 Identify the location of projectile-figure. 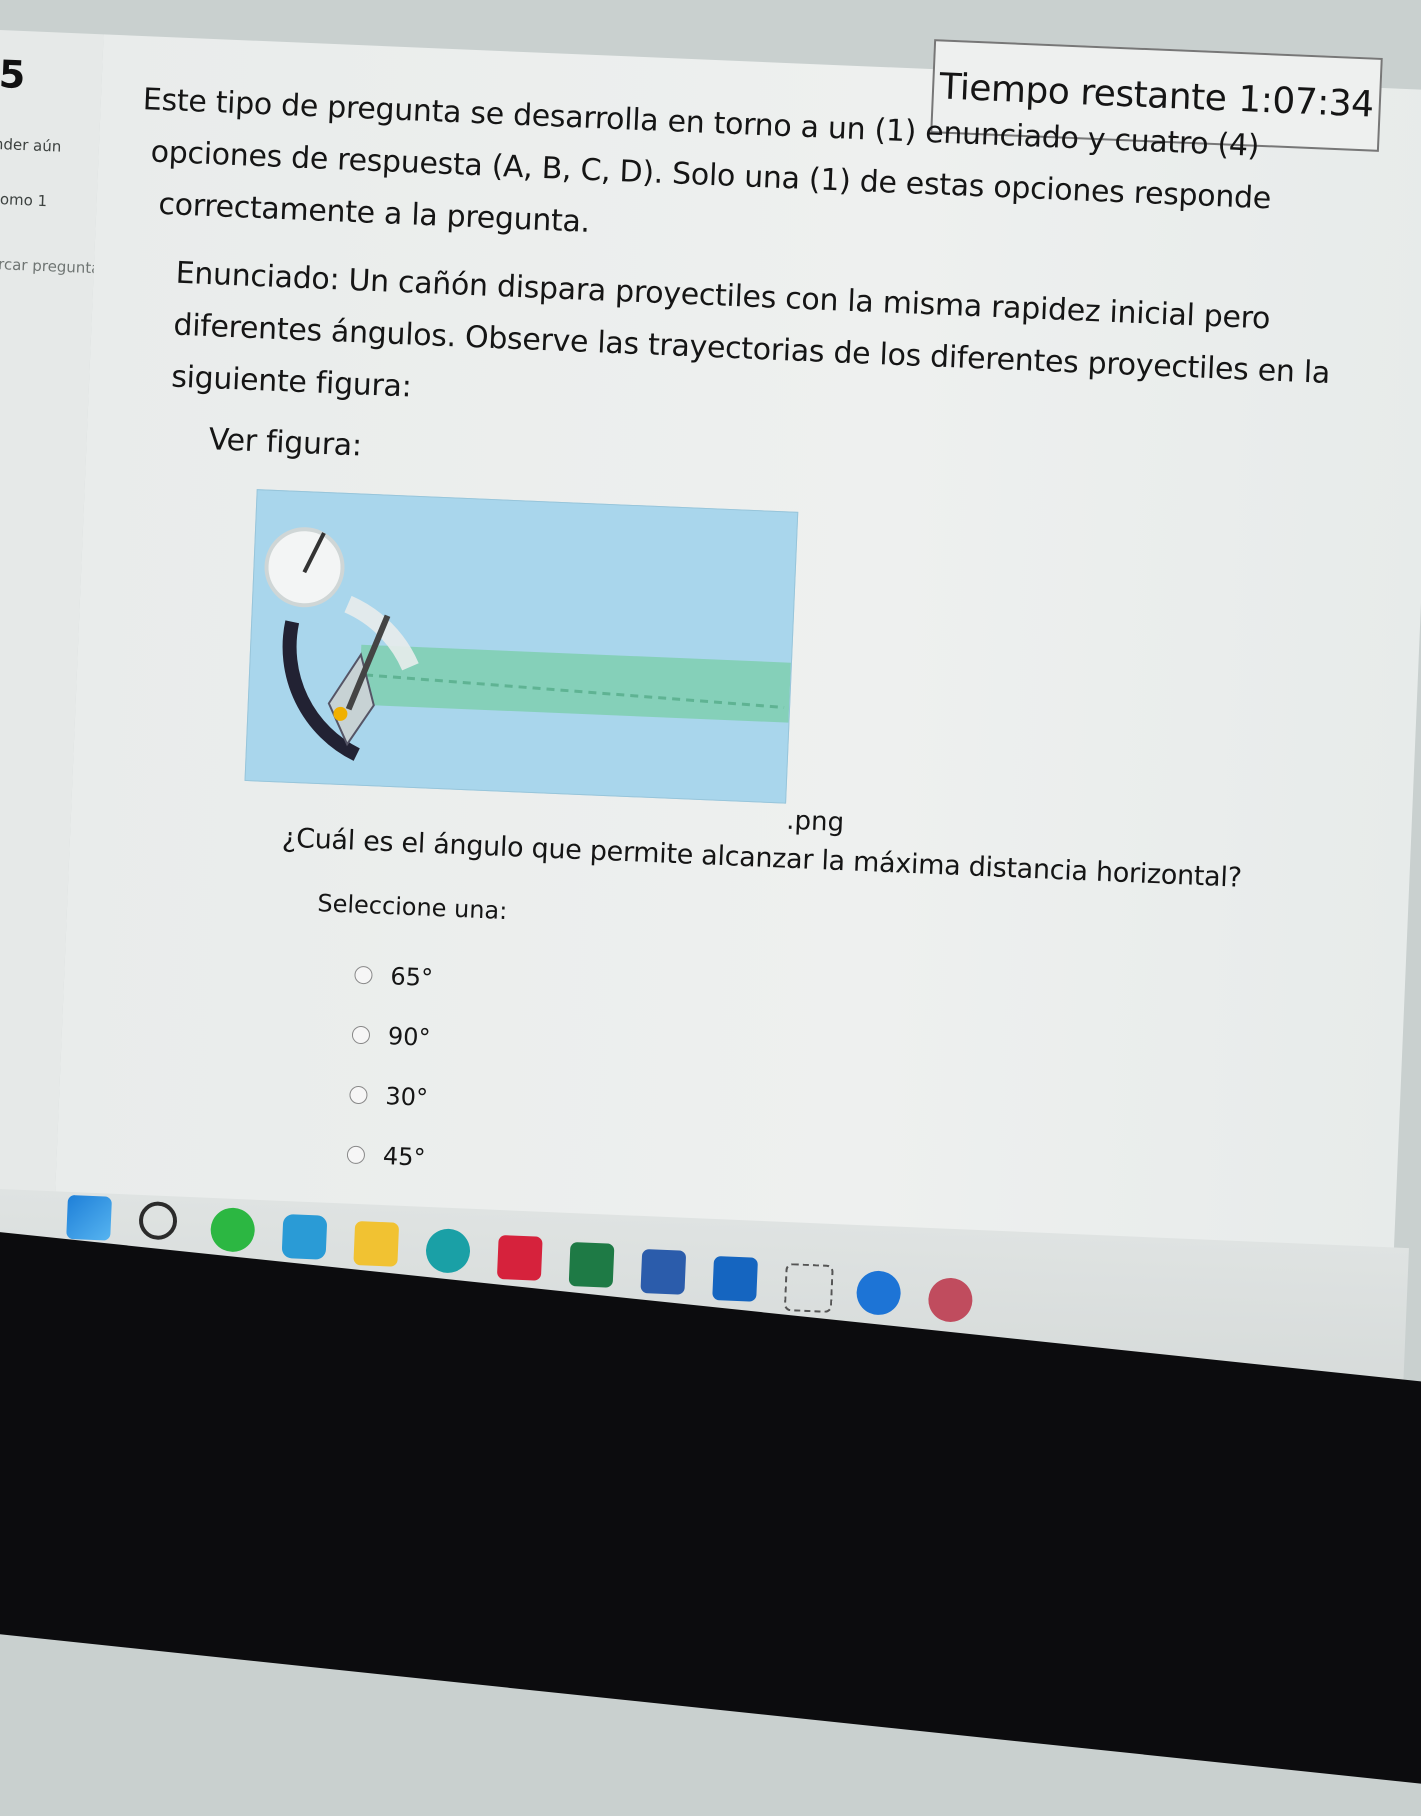
(521, 646).